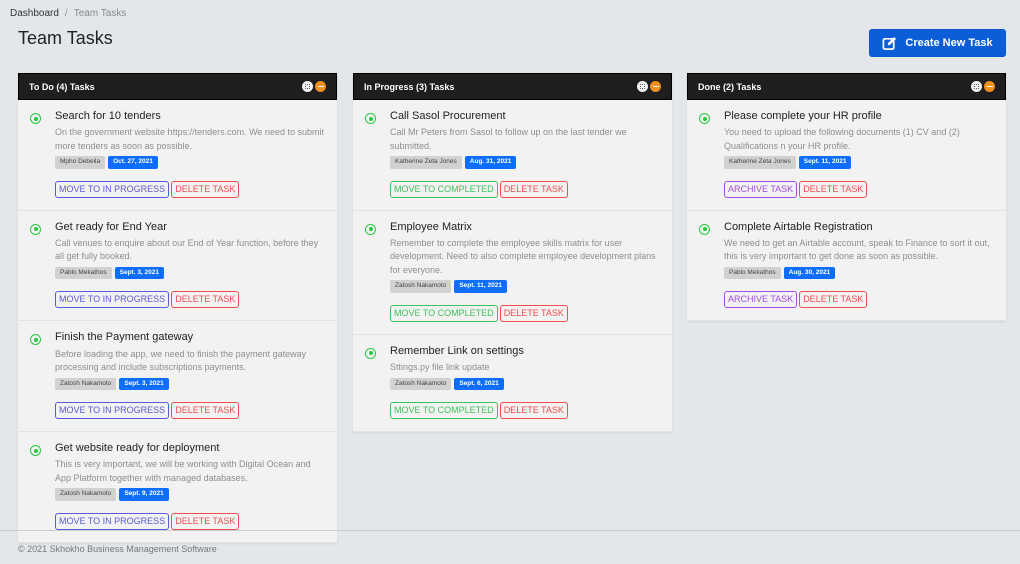  Describe the element at coordinates (949, 43) in the screenshot. I see `create-new-task-label: Create New Task` at that location.